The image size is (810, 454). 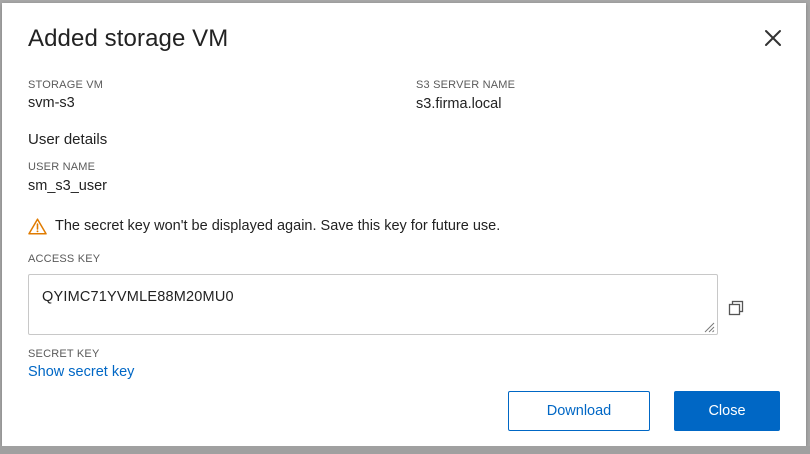 What do you see at coordinates (727, 411) in the screenshot?
I see `close-button: Close` at bounding box center [727, 411].